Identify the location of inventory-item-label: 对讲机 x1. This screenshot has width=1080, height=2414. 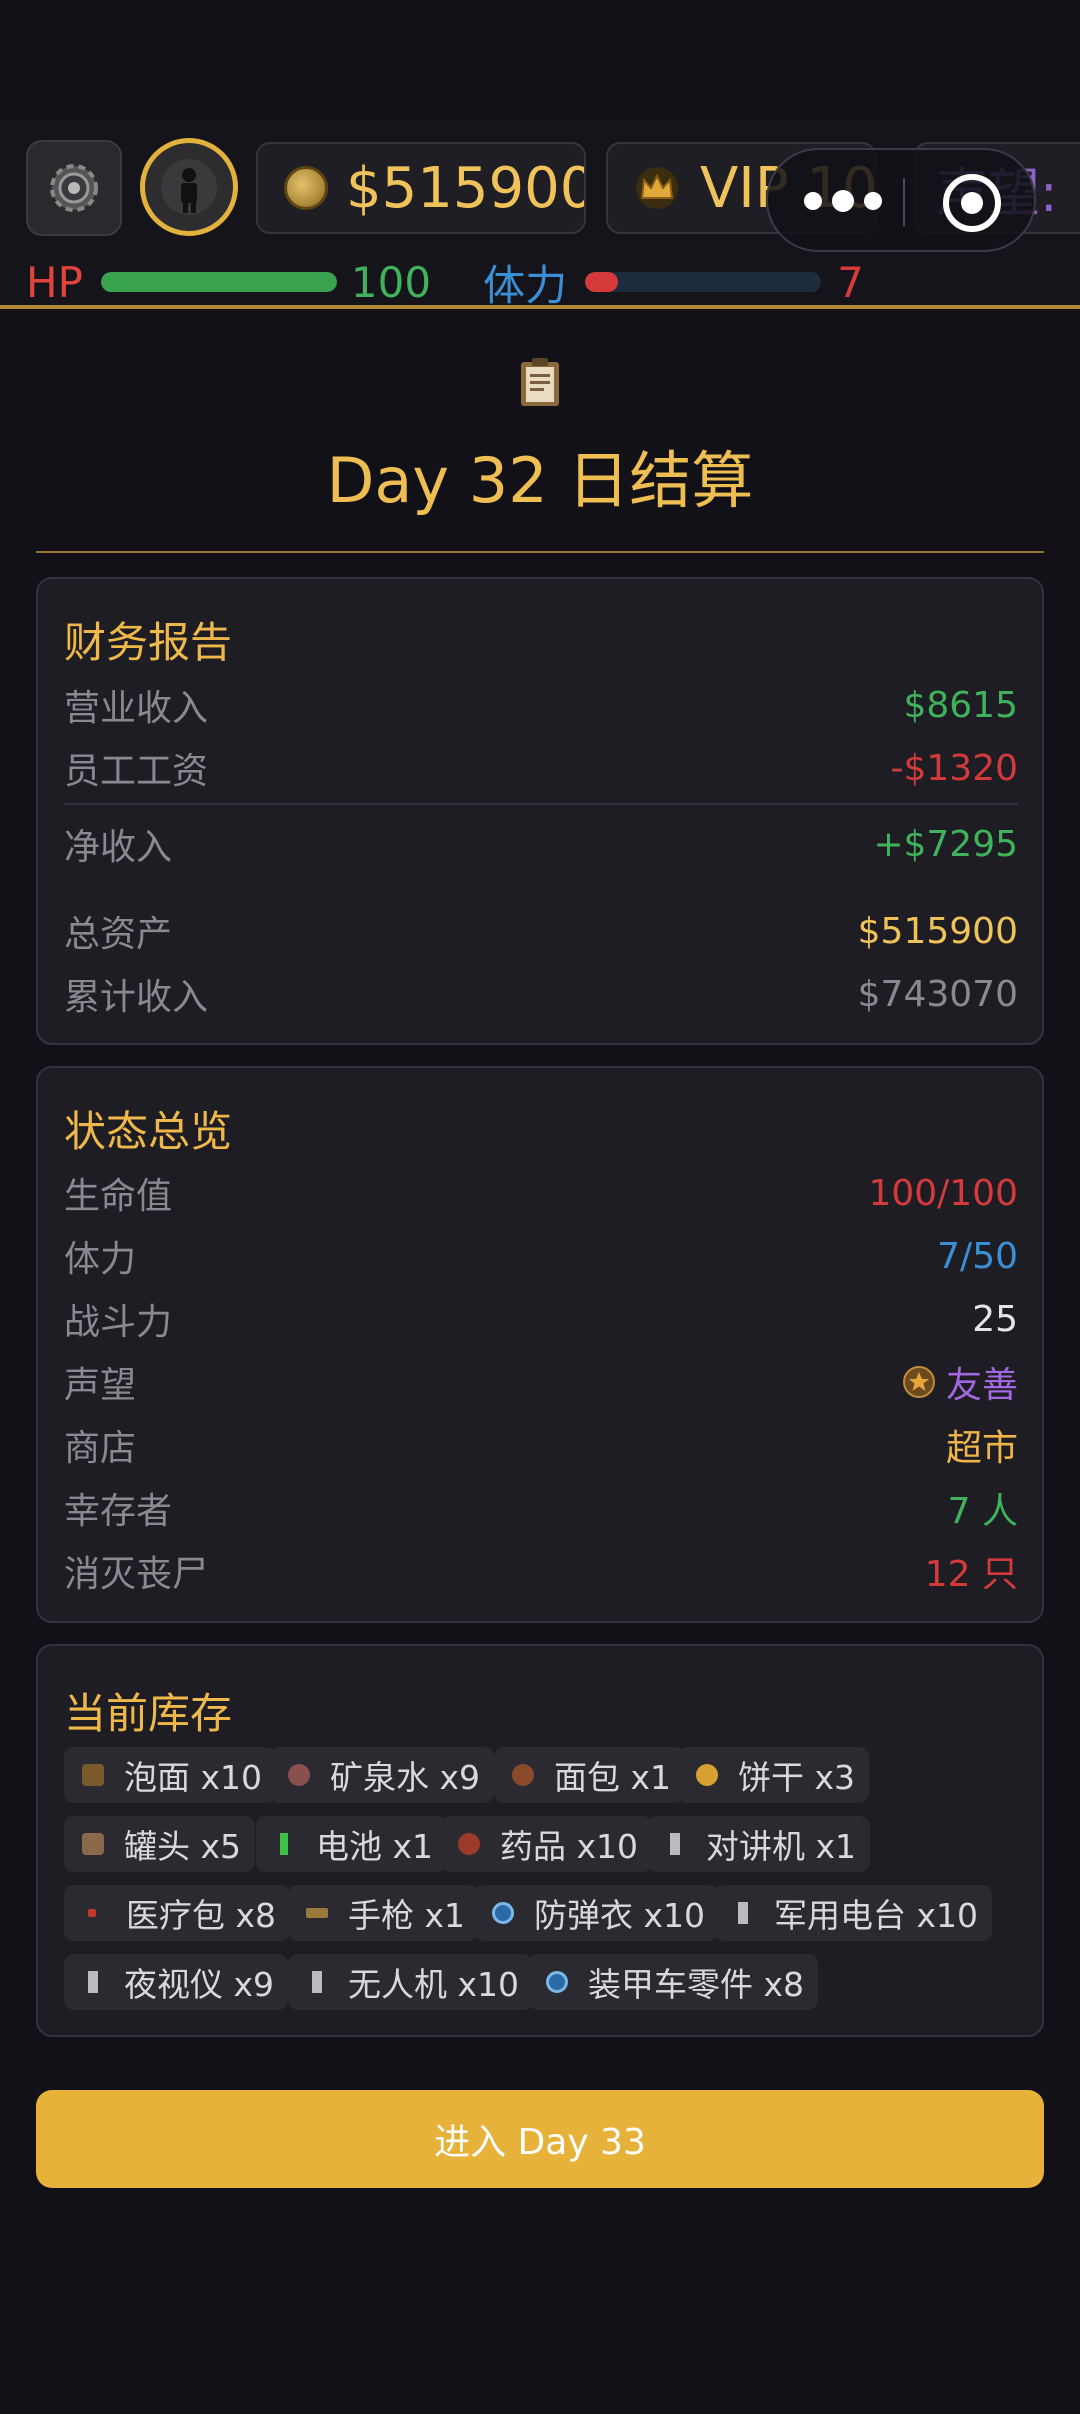
(781, 1846).